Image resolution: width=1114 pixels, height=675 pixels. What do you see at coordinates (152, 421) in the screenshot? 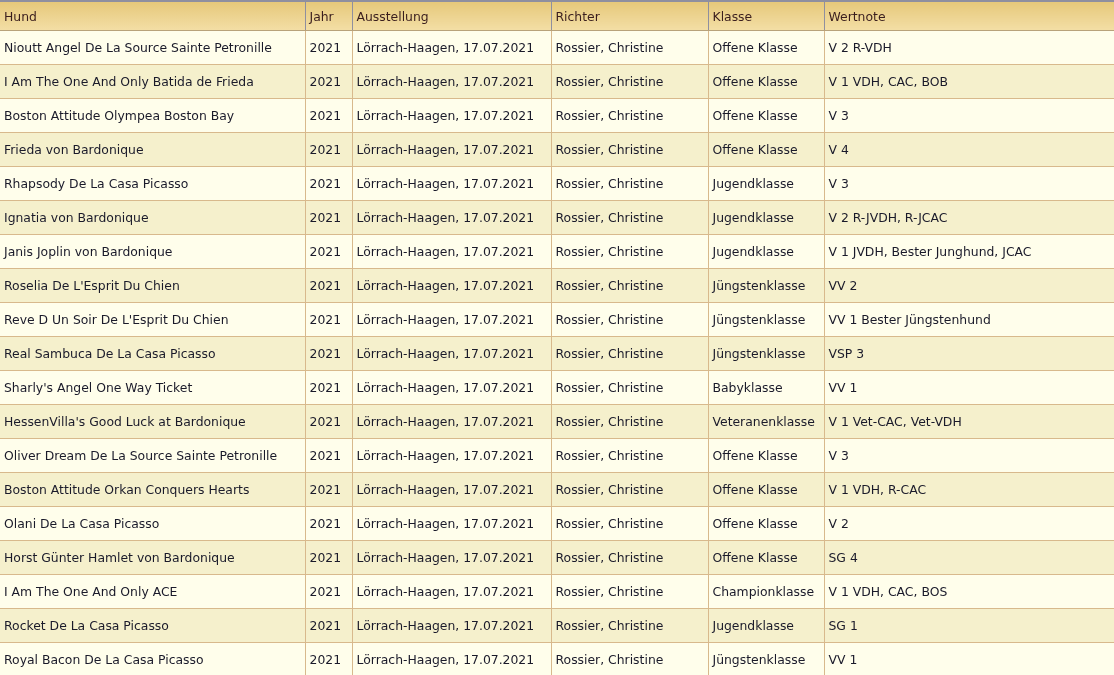
I see `table-cell: HessenVilla's Good Luck at Bardonique` at bounding box center [152, 421].